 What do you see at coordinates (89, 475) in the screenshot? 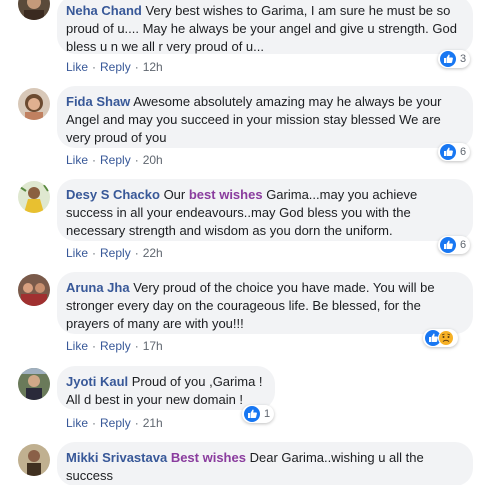
I see `comment-text: success` at bounding box center [89, 475].